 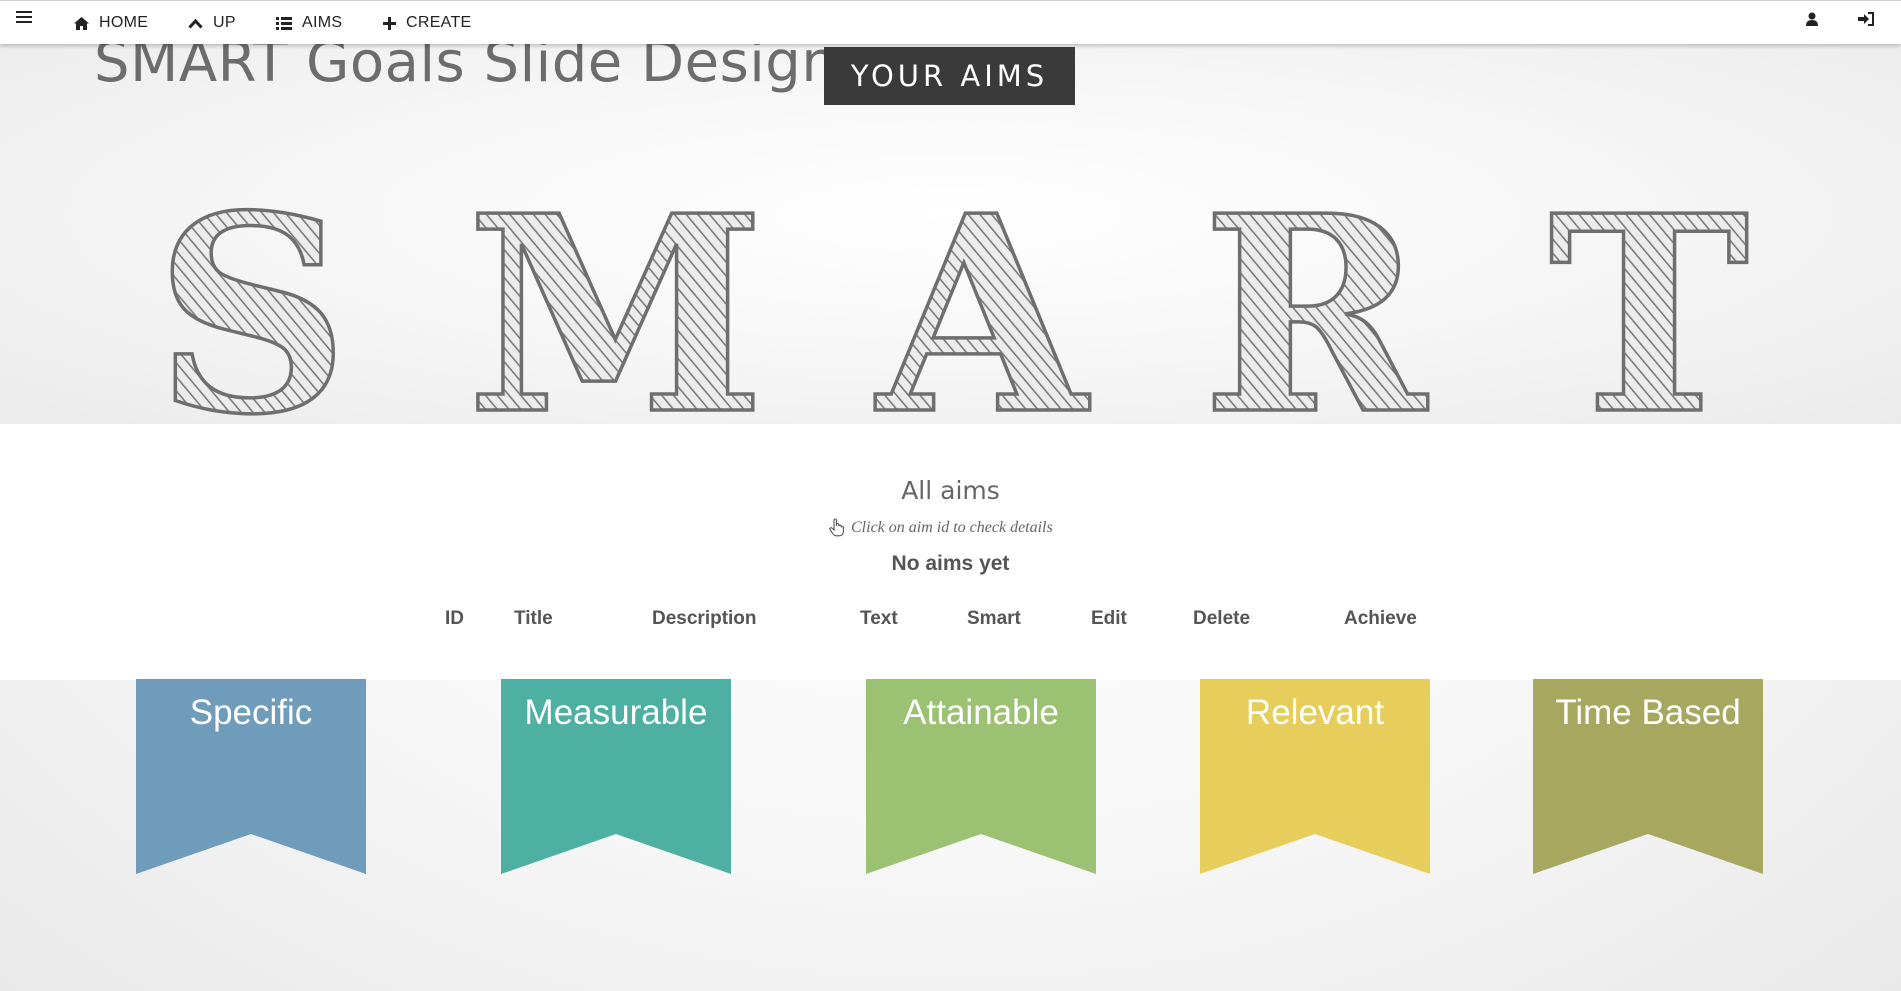 What do you see at coordinates (1649, 290) in the screenshot?
I see `smart-letter-t: T` at bounding box center [1649, 290].